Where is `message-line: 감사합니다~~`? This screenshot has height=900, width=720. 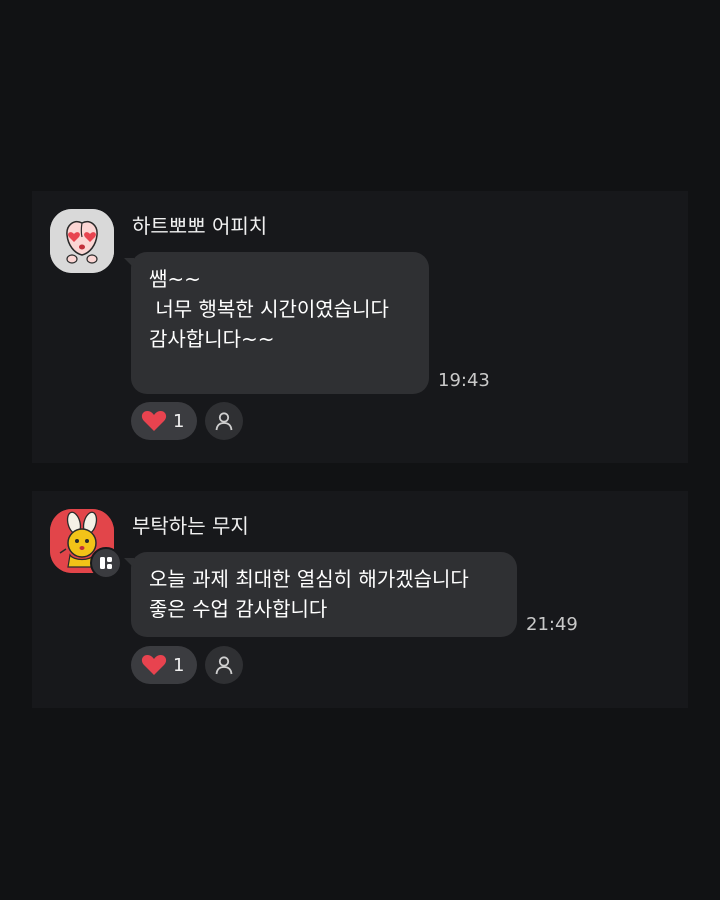
message-line: 감사합니다~~ is located at coordinates (212, 339).